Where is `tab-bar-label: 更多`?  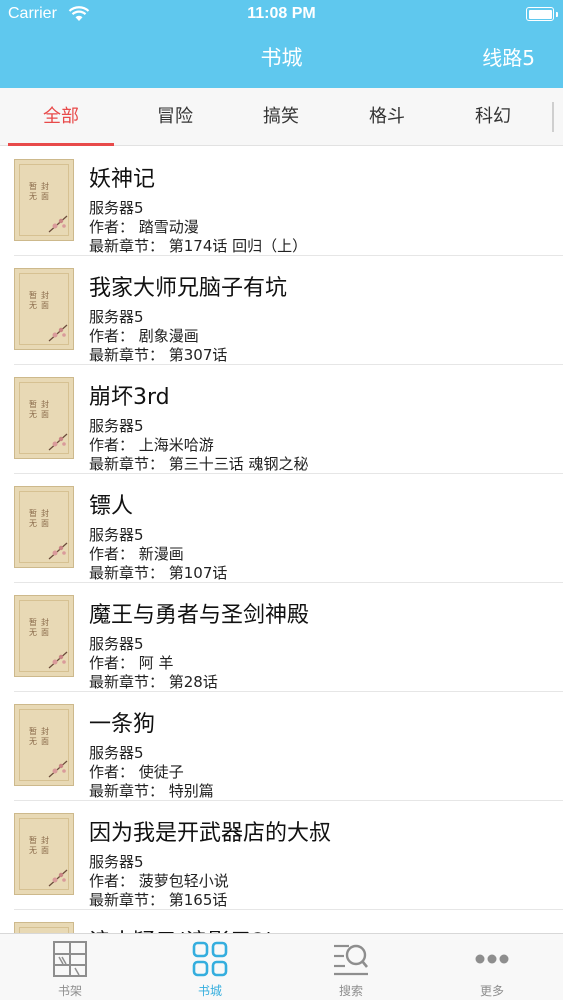 tab-bar-label: 更多 is located at coordinates (491, 991).